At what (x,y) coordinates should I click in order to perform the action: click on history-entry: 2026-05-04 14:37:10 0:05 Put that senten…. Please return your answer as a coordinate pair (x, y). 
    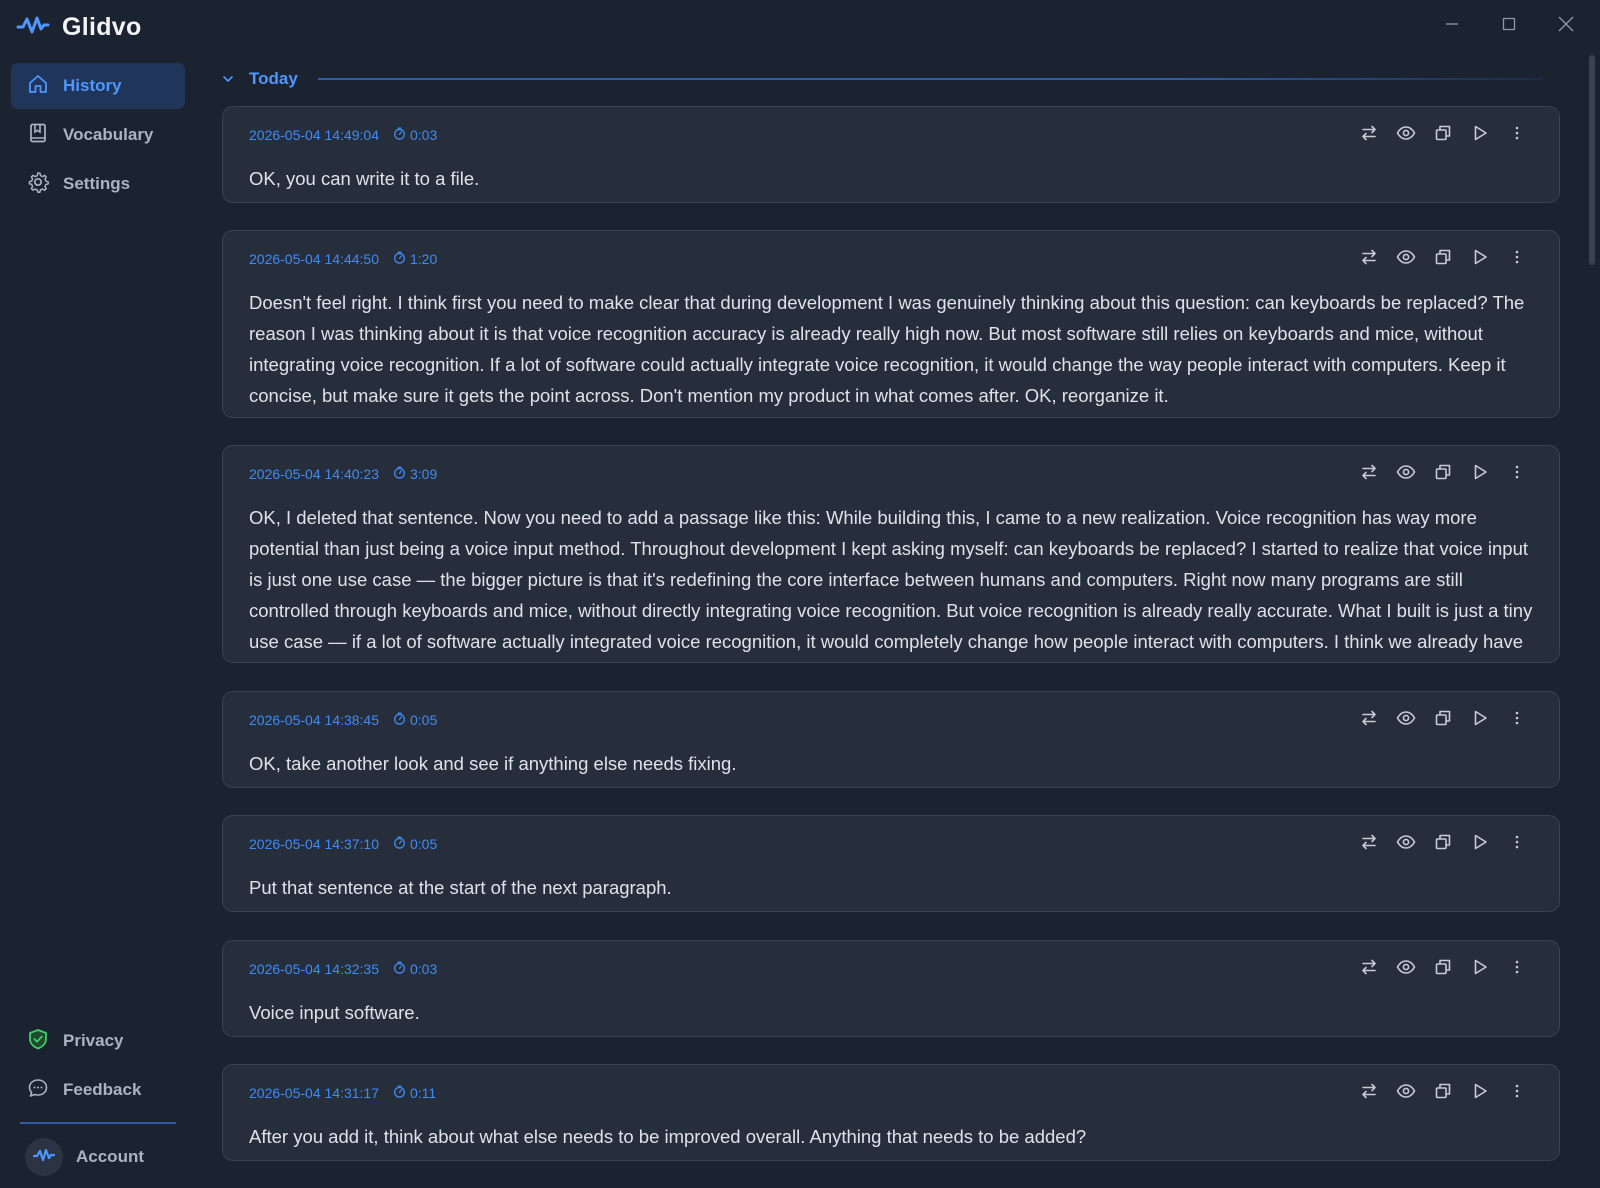
    Looking at the image, I should click on (891, 863).